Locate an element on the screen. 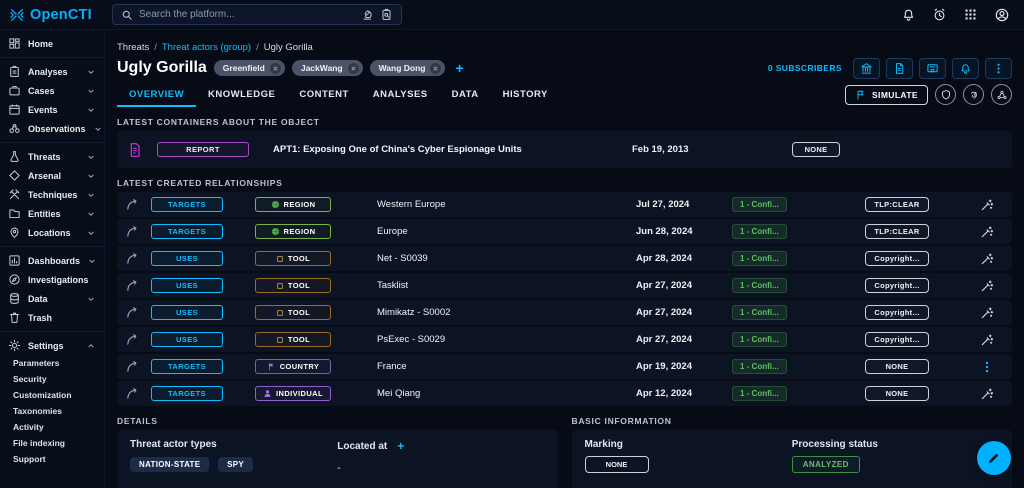 This screenshot has width=1024, height=488. more-options-button is located at coordinates (998, 68).